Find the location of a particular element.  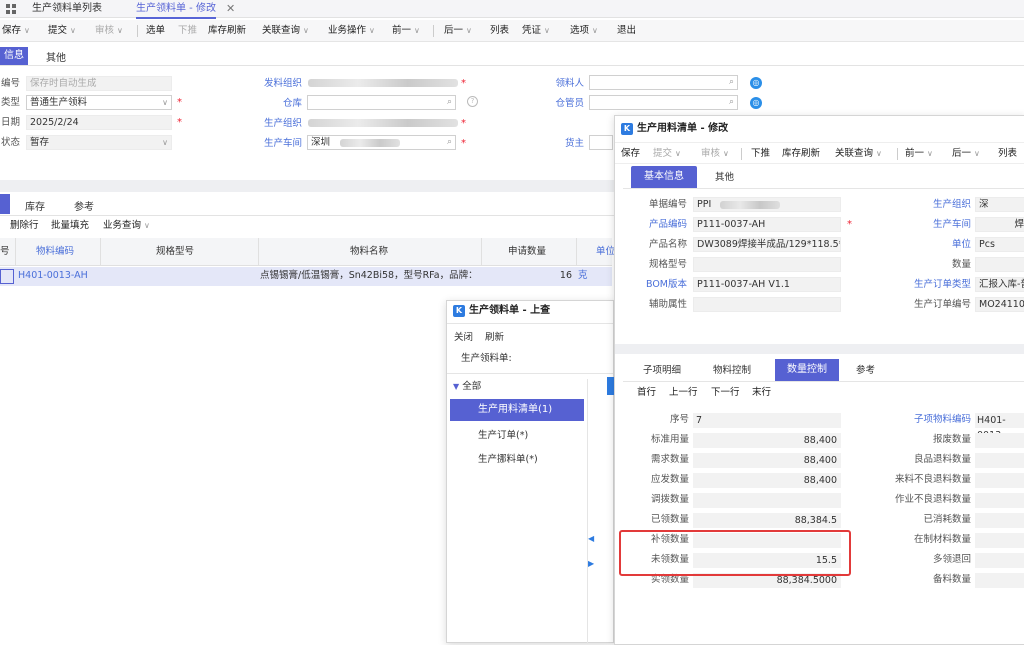

help-icon: ? is located at coordinates (472, 101).